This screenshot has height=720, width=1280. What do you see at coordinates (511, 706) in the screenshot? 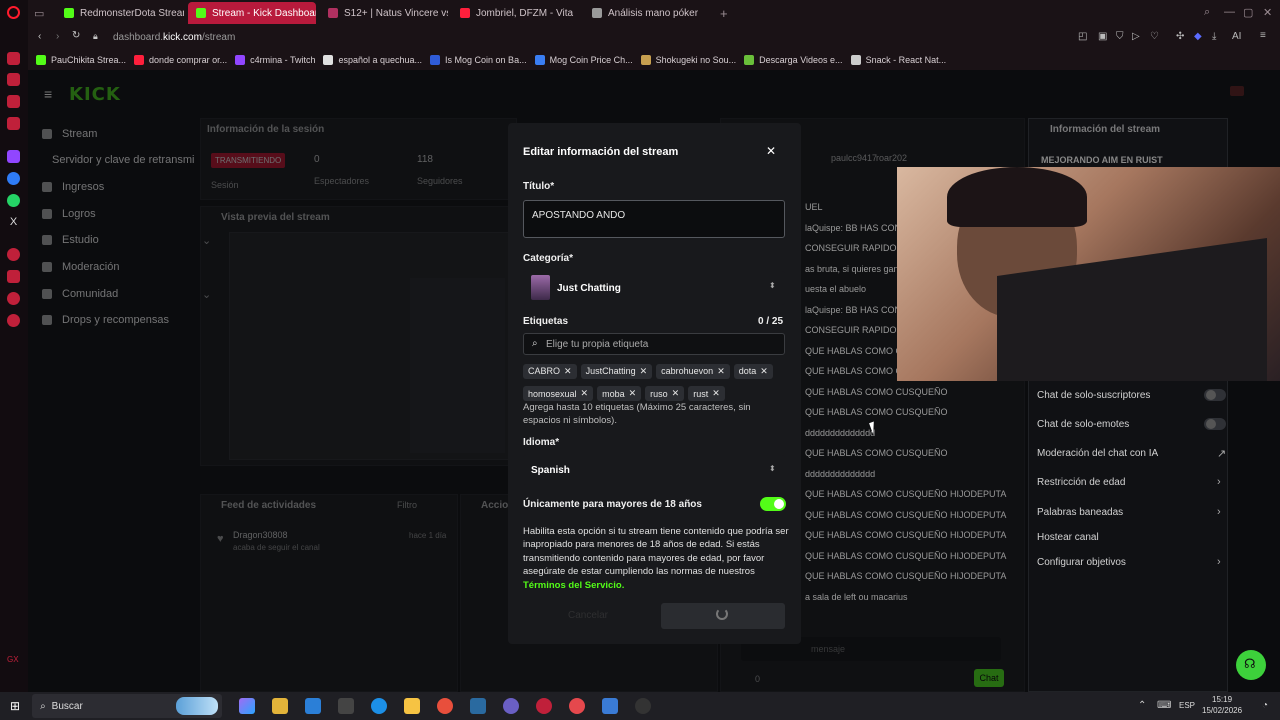
I see `discord-icon` at bounding box center [511, 706].